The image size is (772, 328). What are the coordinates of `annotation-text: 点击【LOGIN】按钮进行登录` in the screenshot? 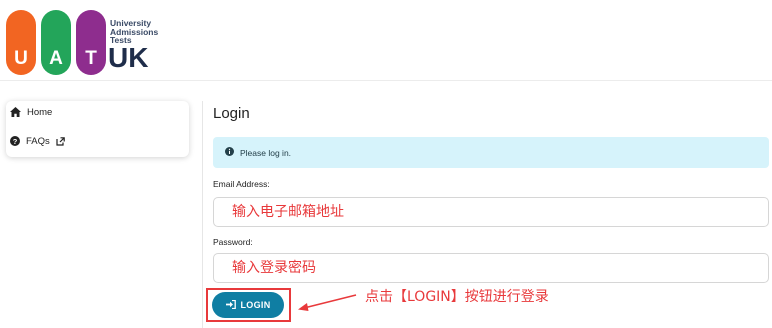 It's located at (457, 297).